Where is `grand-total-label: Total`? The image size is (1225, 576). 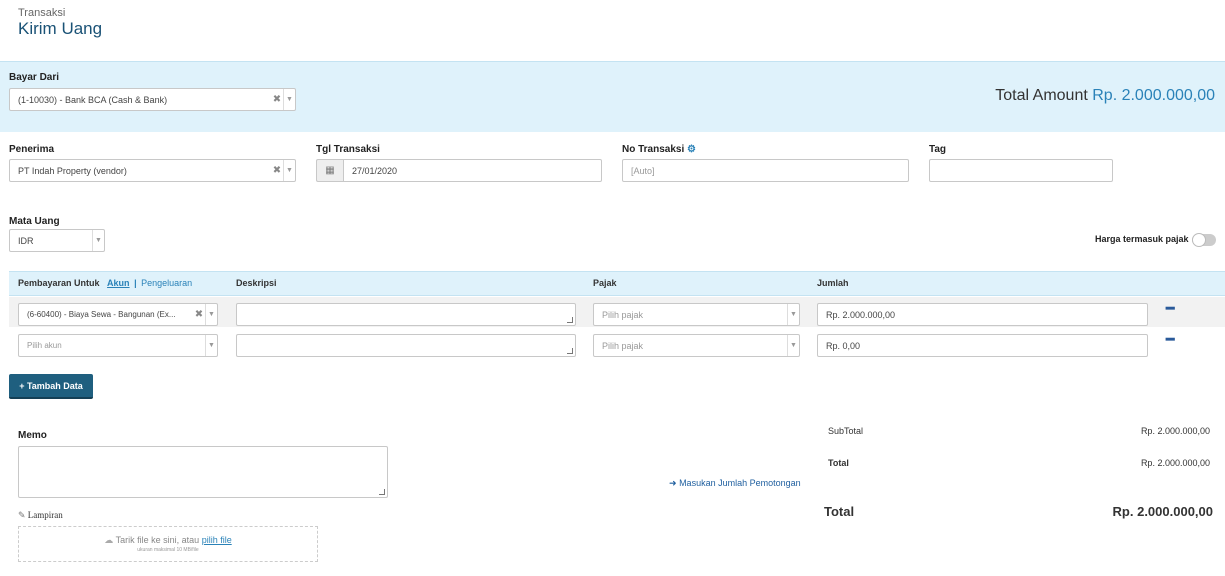 grand-total-label: Total is located at coordinates (839, 511).